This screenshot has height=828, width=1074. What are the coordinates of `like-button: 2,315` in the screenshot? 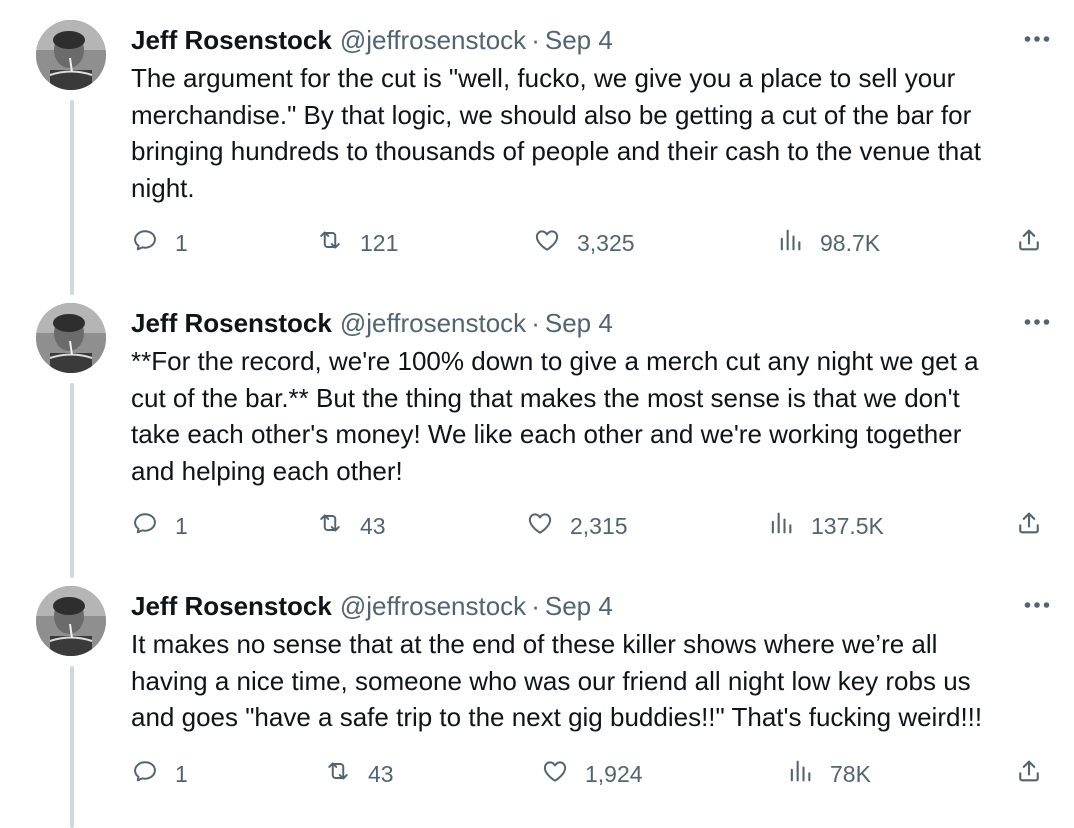 It's located at (577, 526).